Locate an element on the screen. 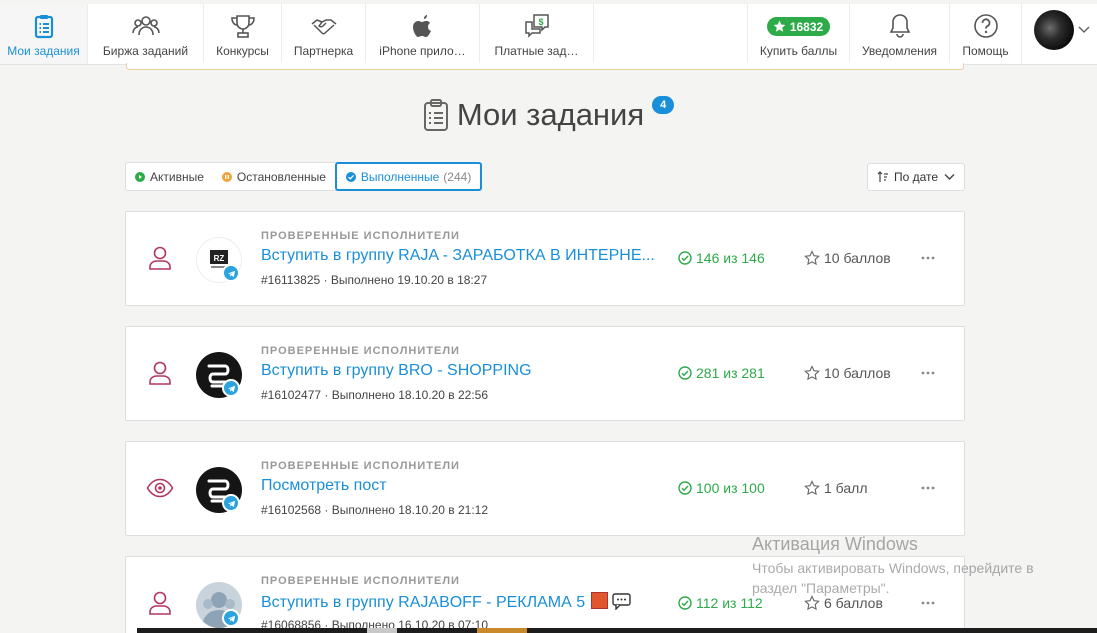  chevron-down-icon is located at coordinates (1084, 30).